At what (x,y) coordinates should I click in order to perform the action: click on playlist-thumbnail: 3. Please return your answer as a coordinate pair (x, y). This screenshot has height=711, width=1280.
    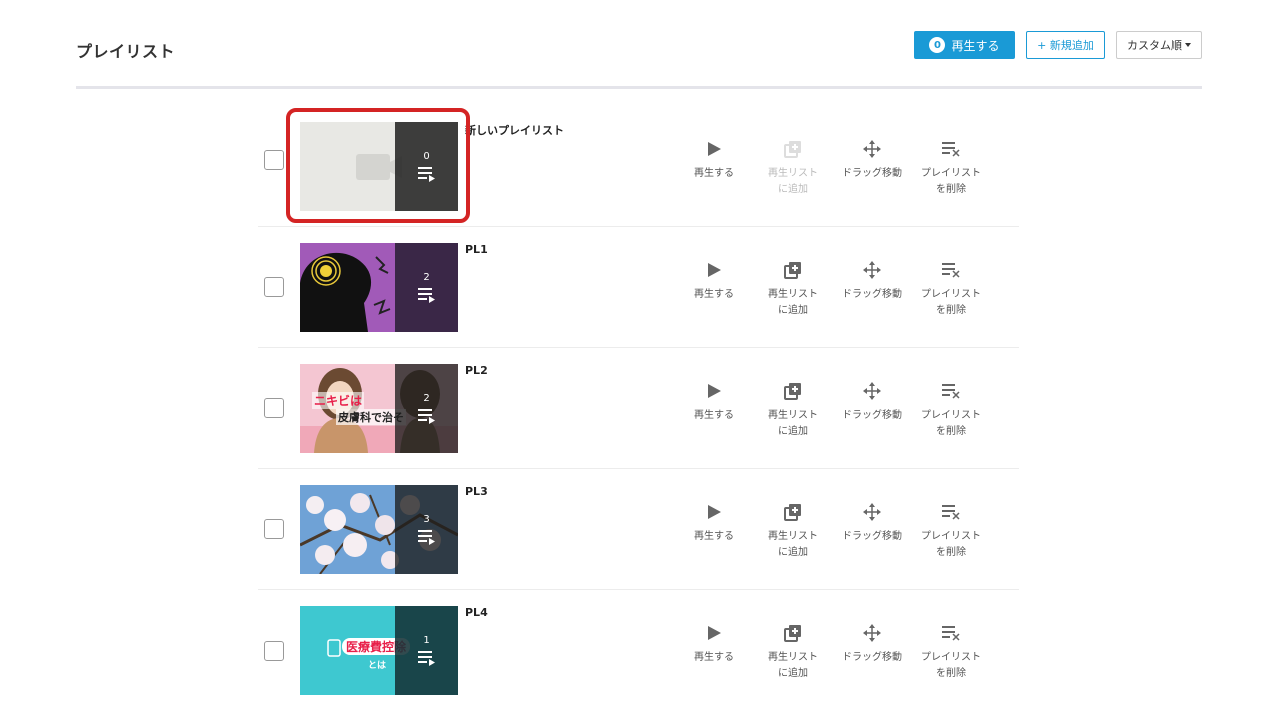
    Looking at the image, I should click on (379, 529).